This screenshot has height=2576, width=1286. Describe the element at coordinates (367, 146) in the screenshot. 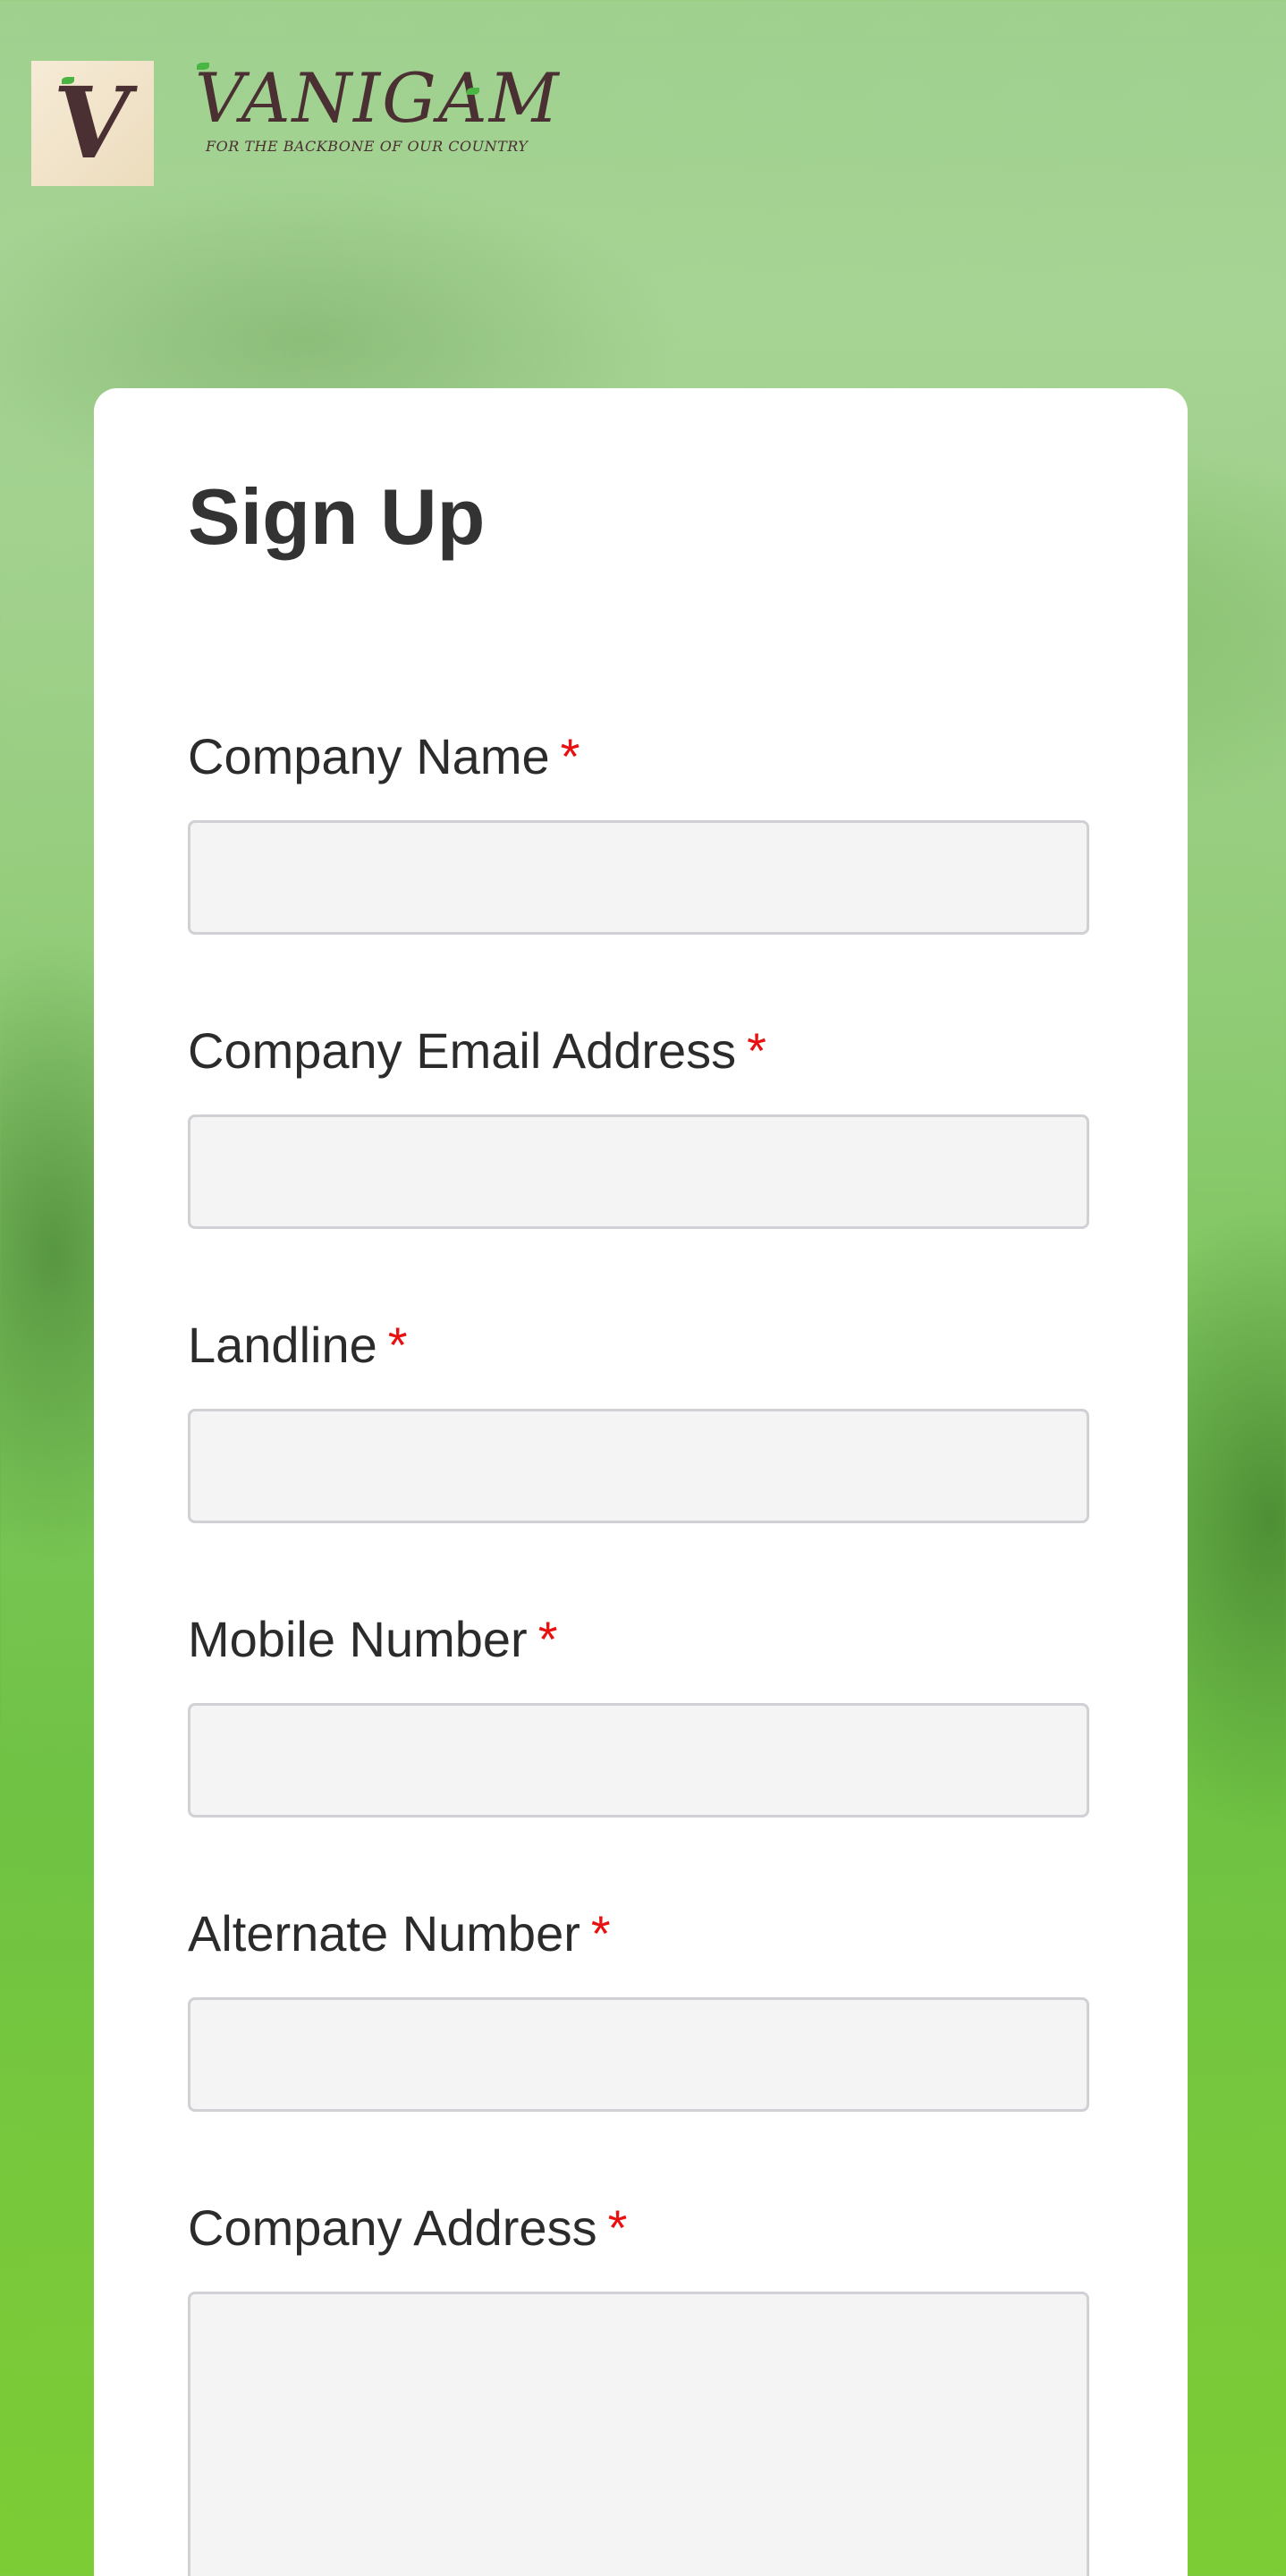

I see `brand-tagline: FOR THE BACKBONE OF OUR COUNTRY` at that location.